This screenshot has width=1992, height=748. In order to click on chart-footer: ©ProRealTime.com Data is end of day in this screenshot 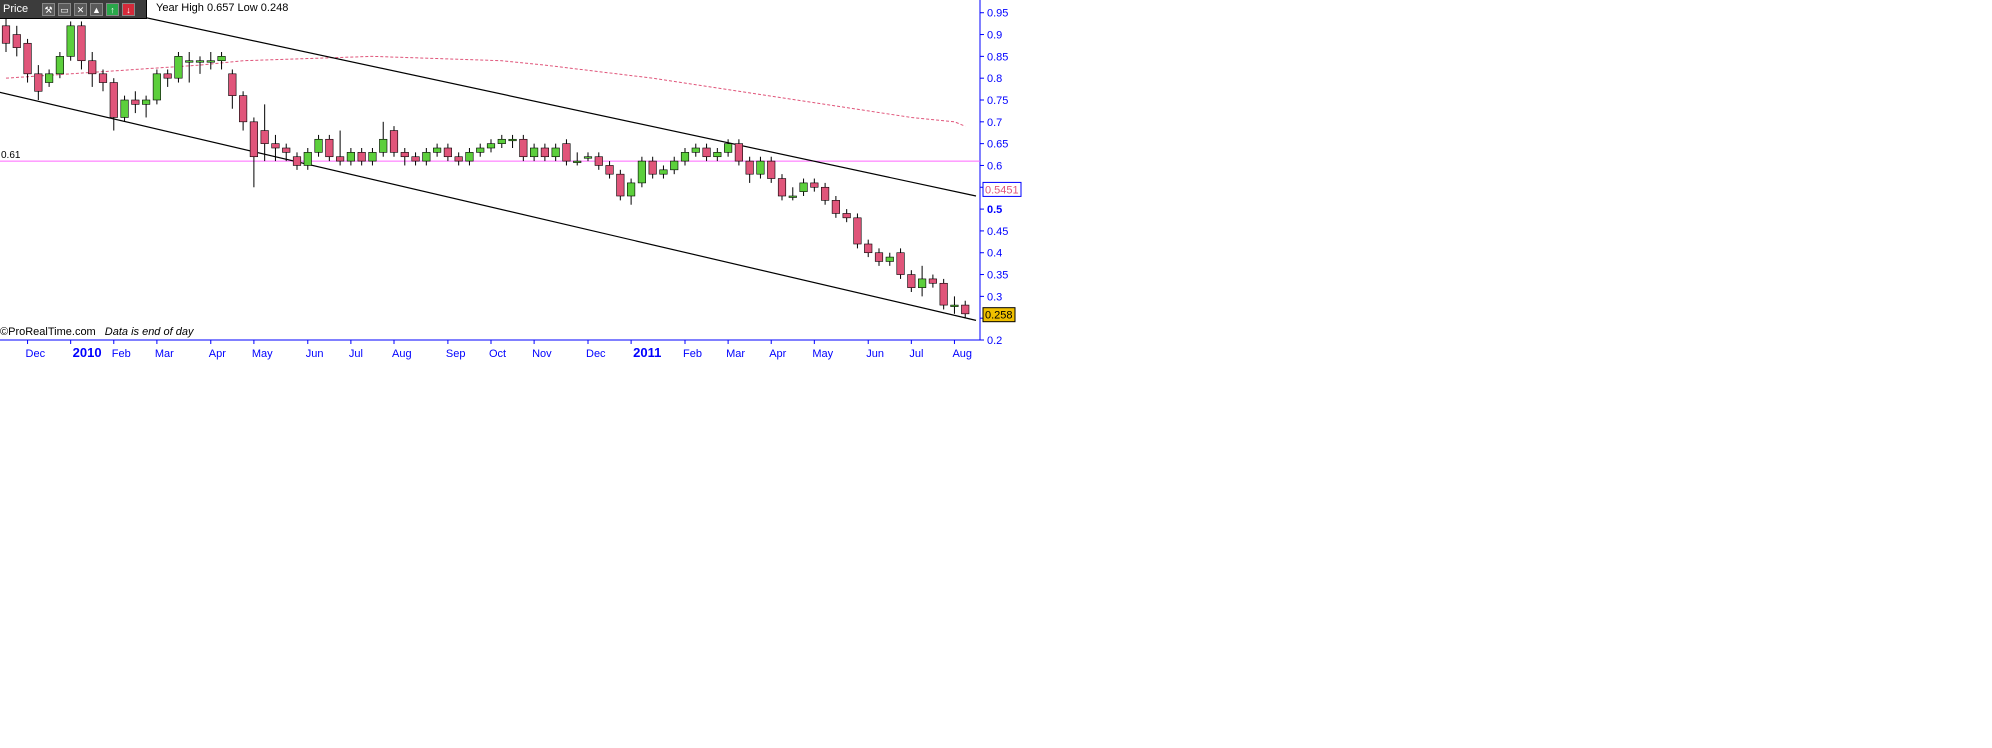, I will do `click(96, 332)`.